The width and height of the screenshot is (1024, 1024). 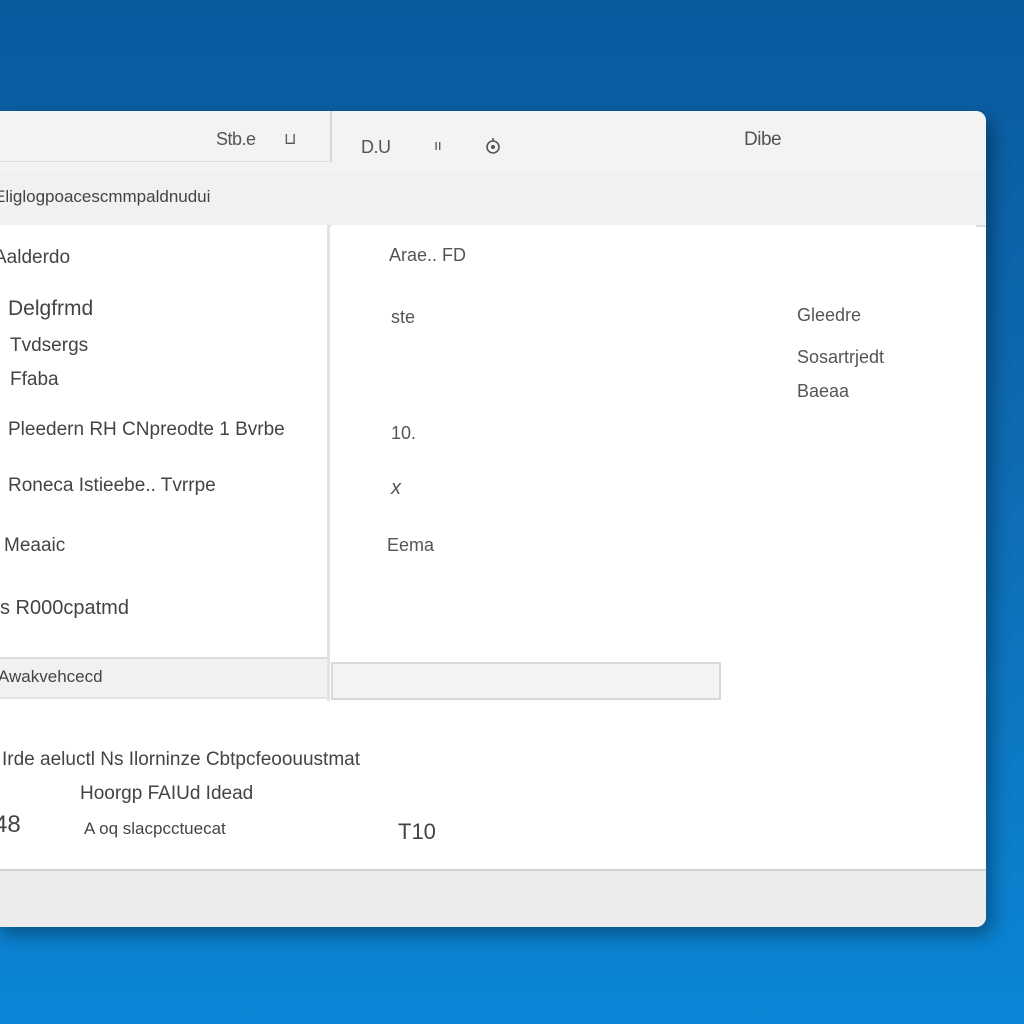 What do you see at coordinates (829, 315) in the screenshot?
I see `detail-label: Gleedre` at bounding box center [829, 315].